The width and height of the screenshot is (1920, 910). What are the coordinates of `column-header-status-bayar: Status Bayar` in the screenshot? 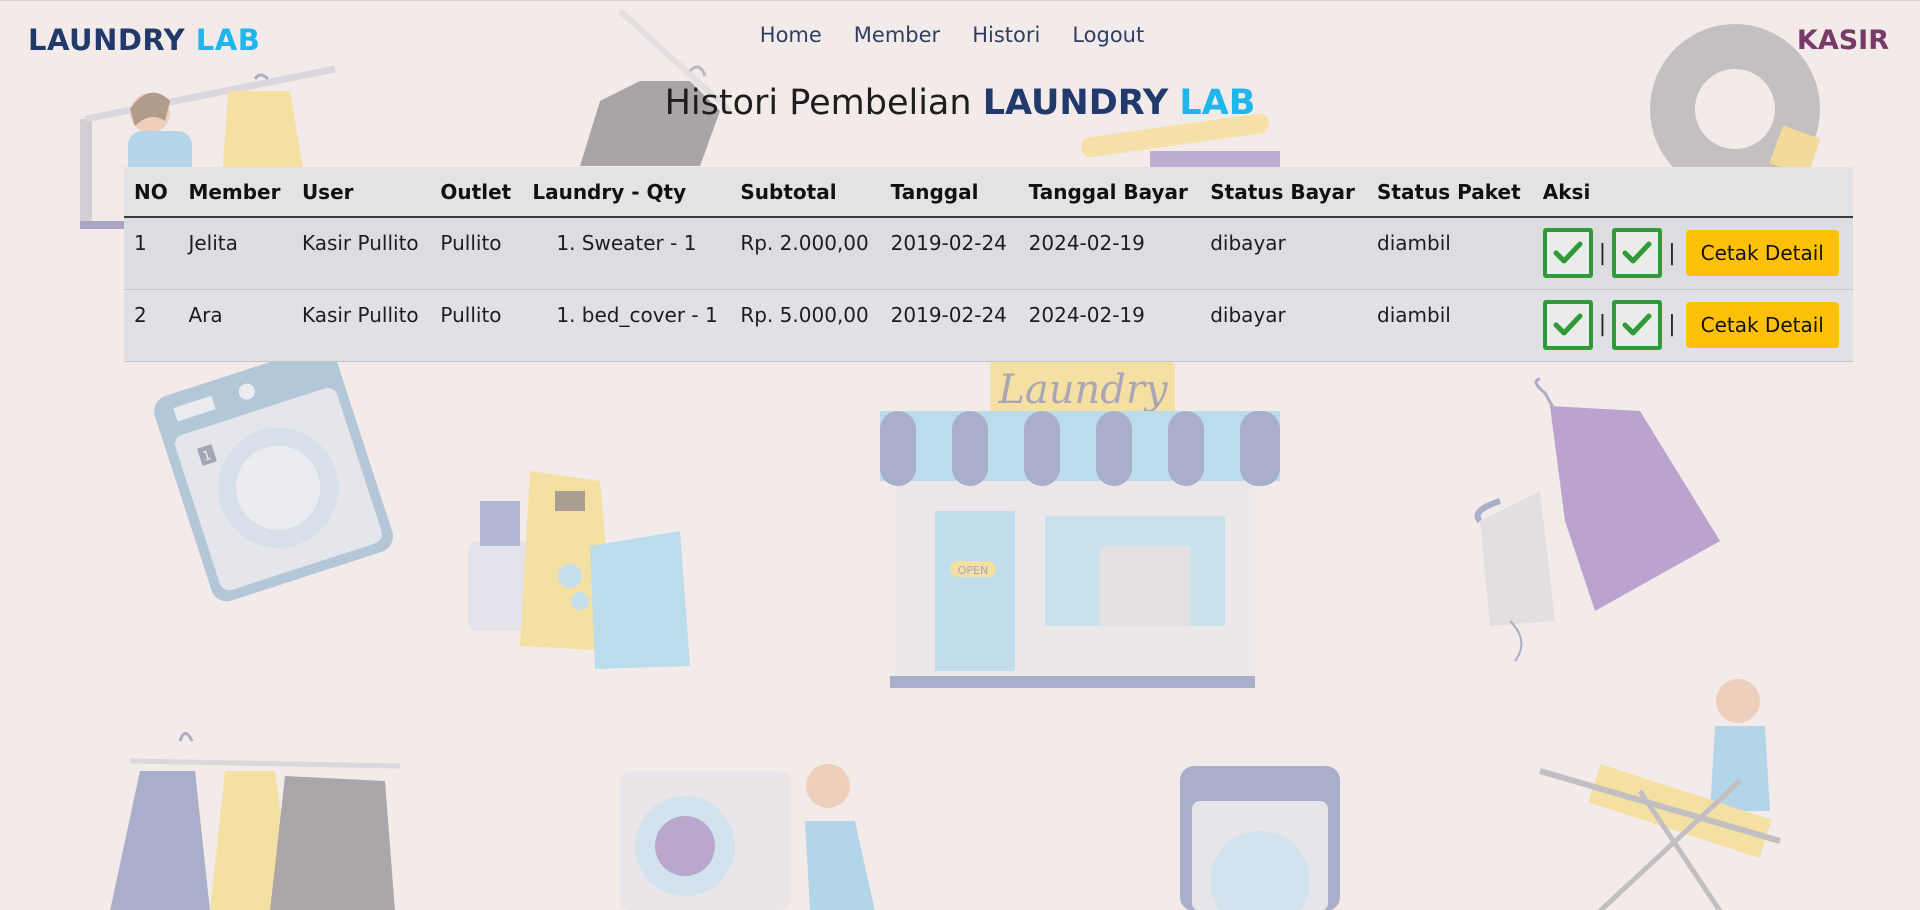 It's located at (1282, 191).